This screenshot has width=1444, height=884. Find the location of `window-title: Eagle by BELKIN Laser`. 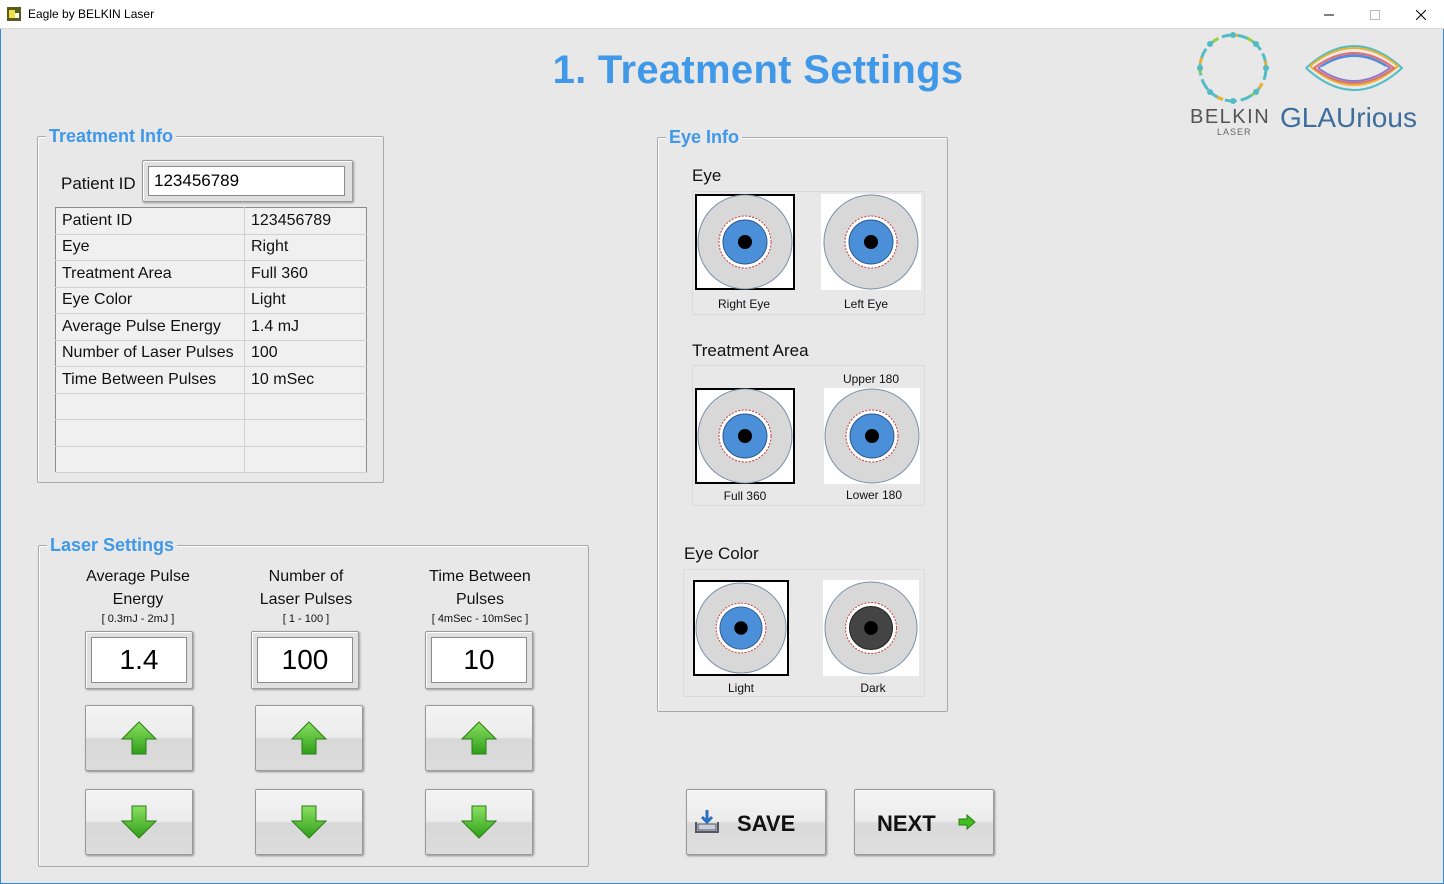

window-title: Eagle by BELKIN Laser is located at coordinates (91, 14).